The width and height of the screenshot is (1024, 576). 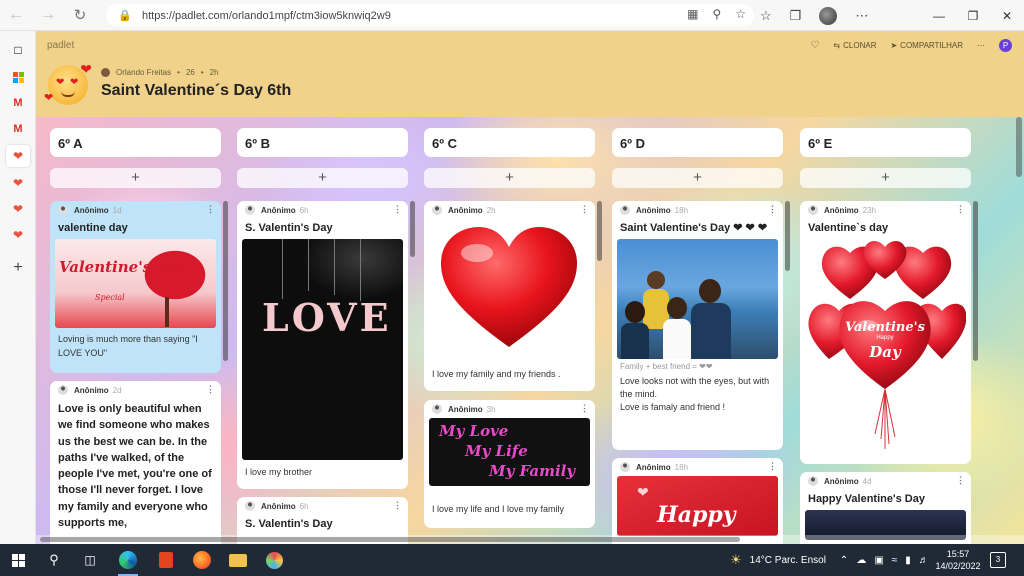 I want to click on heart-face-icon: ❤, so click(x=18, y=209).